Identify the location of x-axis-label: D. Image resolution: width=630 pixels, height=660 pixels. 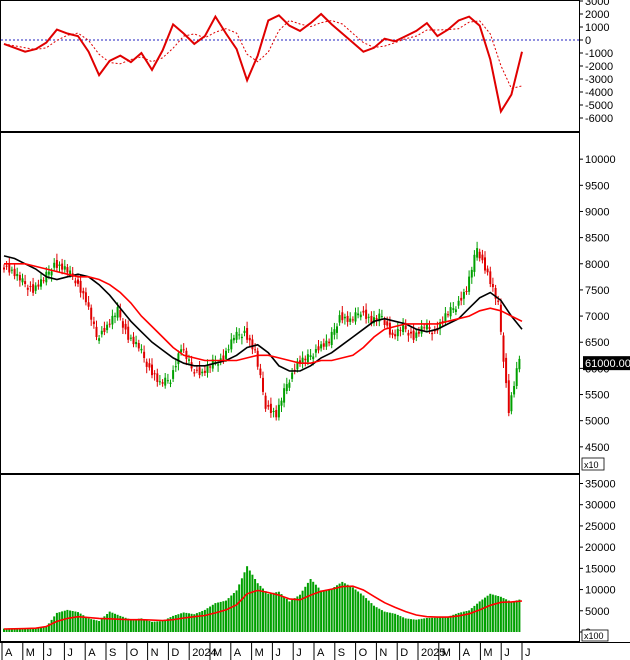
(404, 653).